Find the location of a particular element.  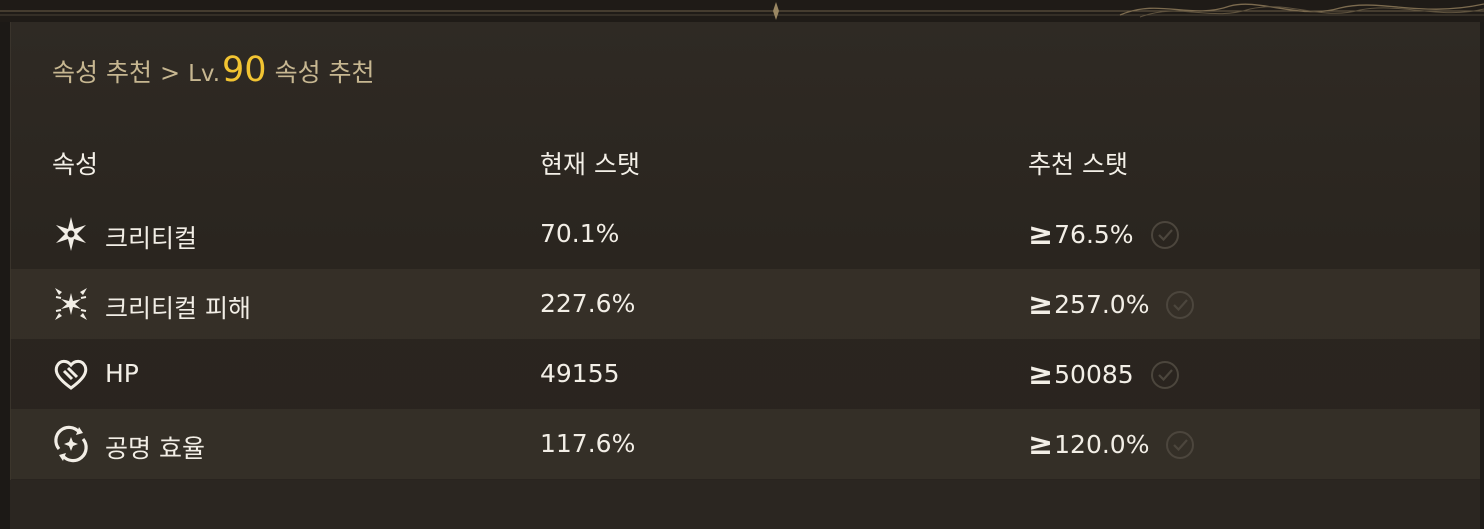

recommended-stat: ≥ 76.5% is located at coordinates (1104, 234).